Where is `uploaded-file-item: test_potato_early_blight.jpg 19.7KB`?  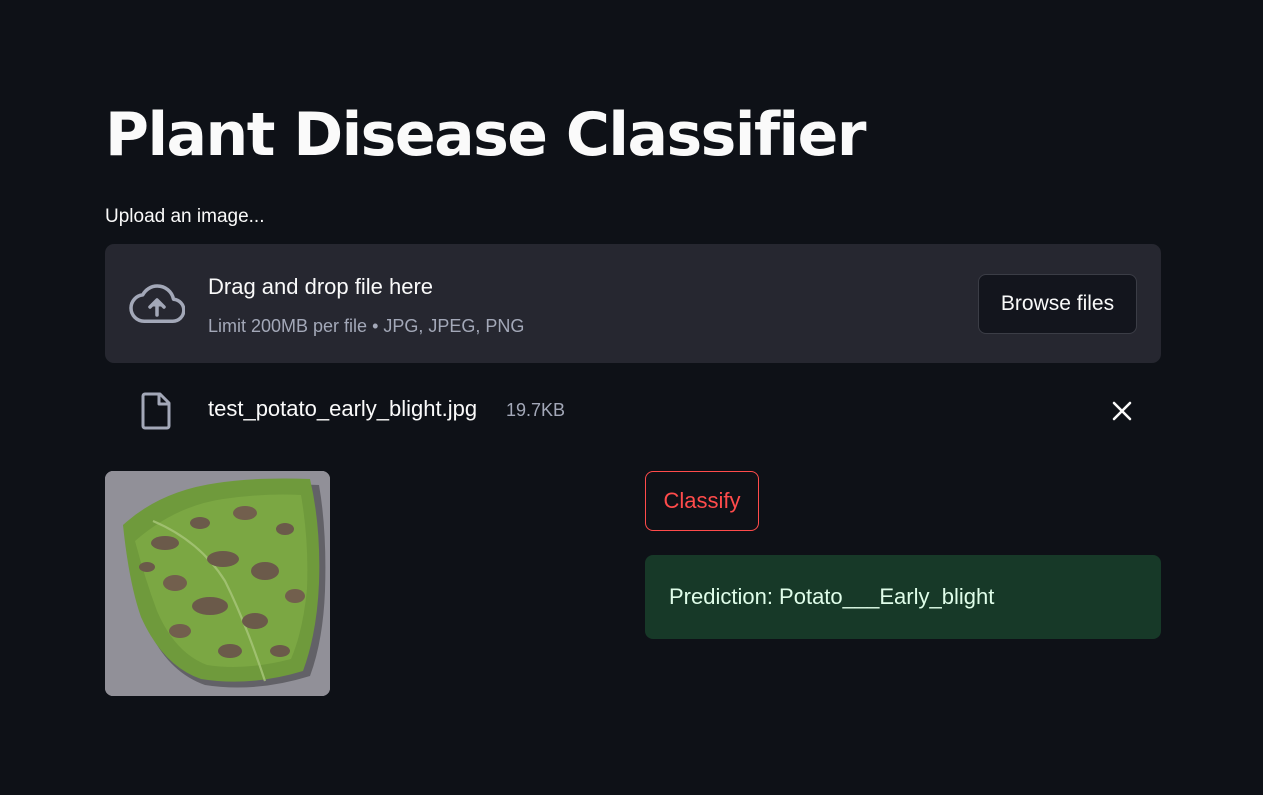 uploaded-file-item: test_potato_early_blight.jpg 19.7KB is located at coordinates (633, 410).